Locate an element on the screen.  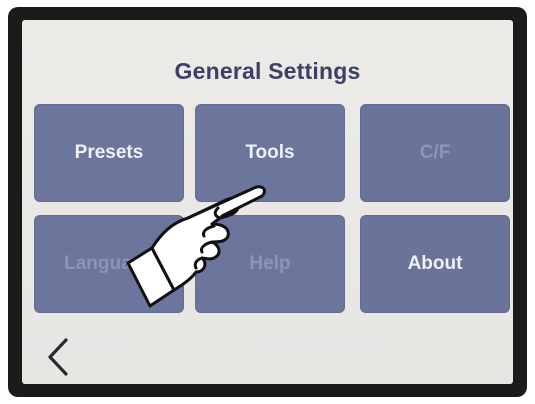
cf-button: C/F is located at coordinates (435, 153).